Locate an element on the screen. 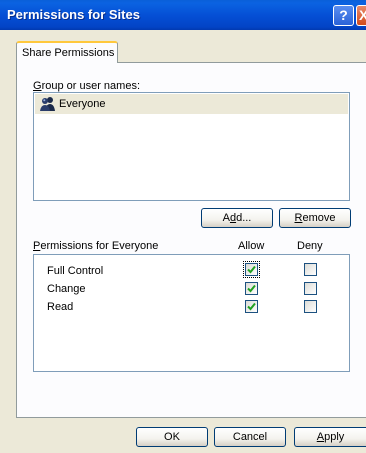 This screenshot has height=453, width=366. allow-checkbox-full-control is located at coordinates (251, 269).